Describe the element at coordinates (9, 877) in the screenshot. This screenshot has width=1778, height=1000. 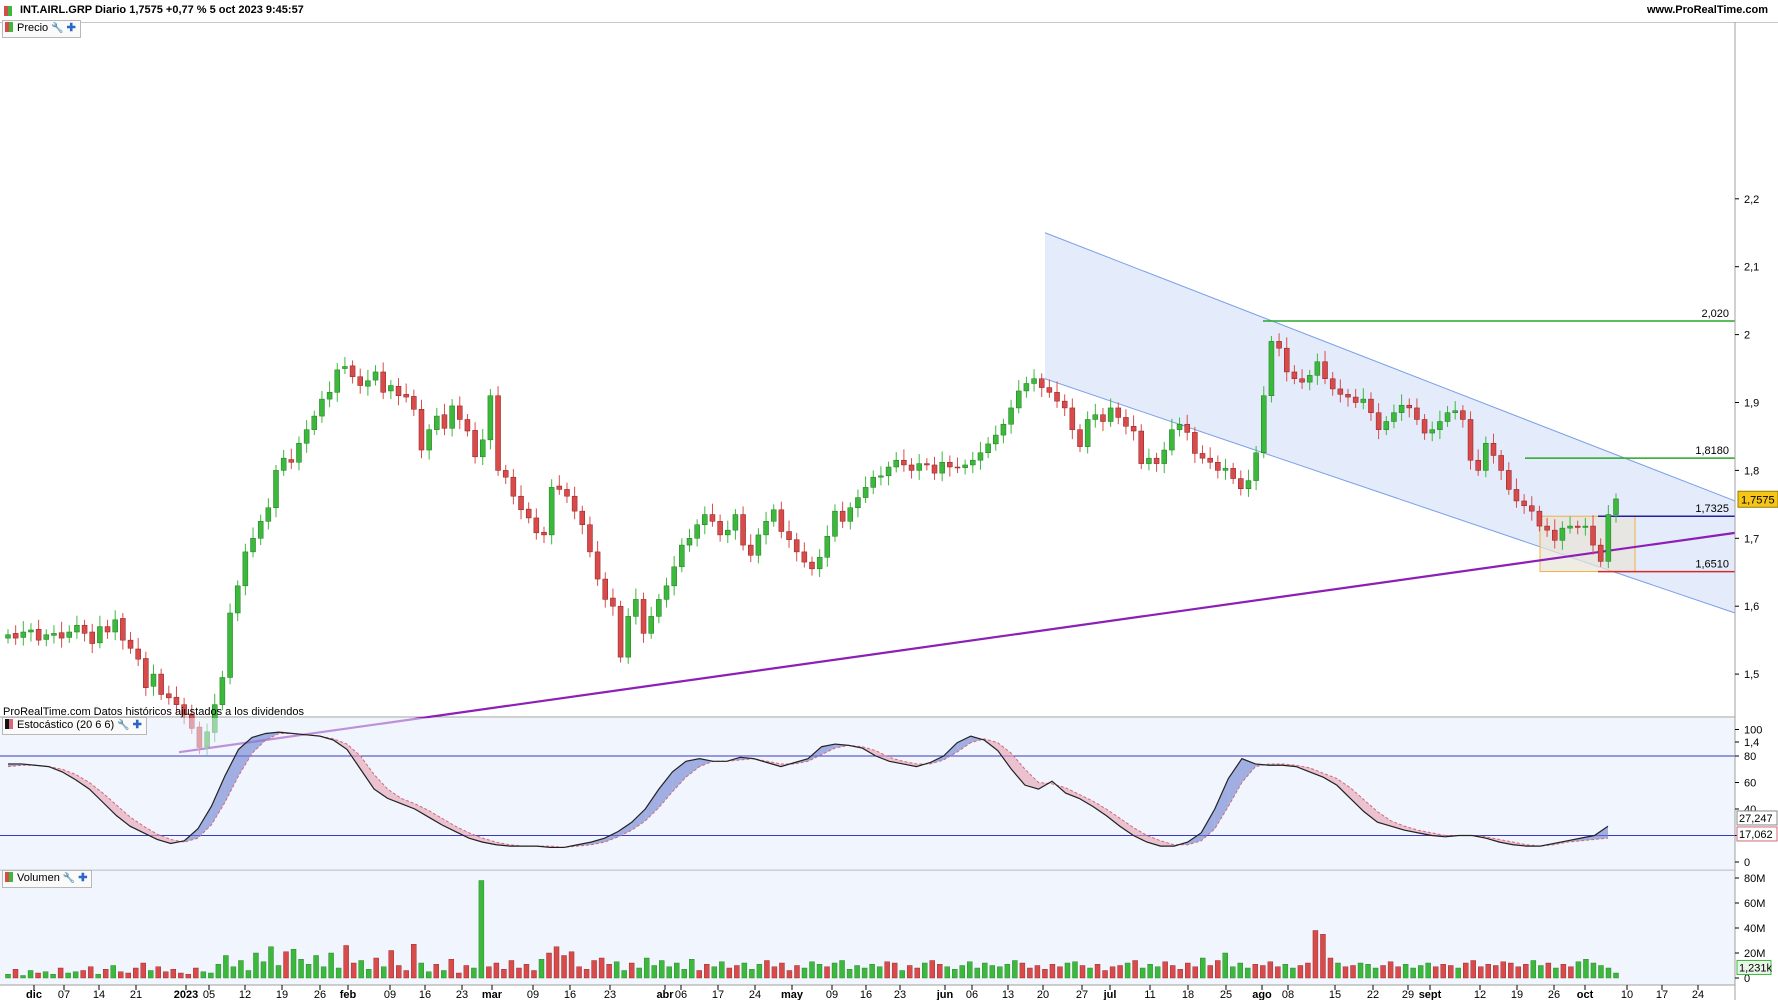
I see `volume-color-icon` at that location.